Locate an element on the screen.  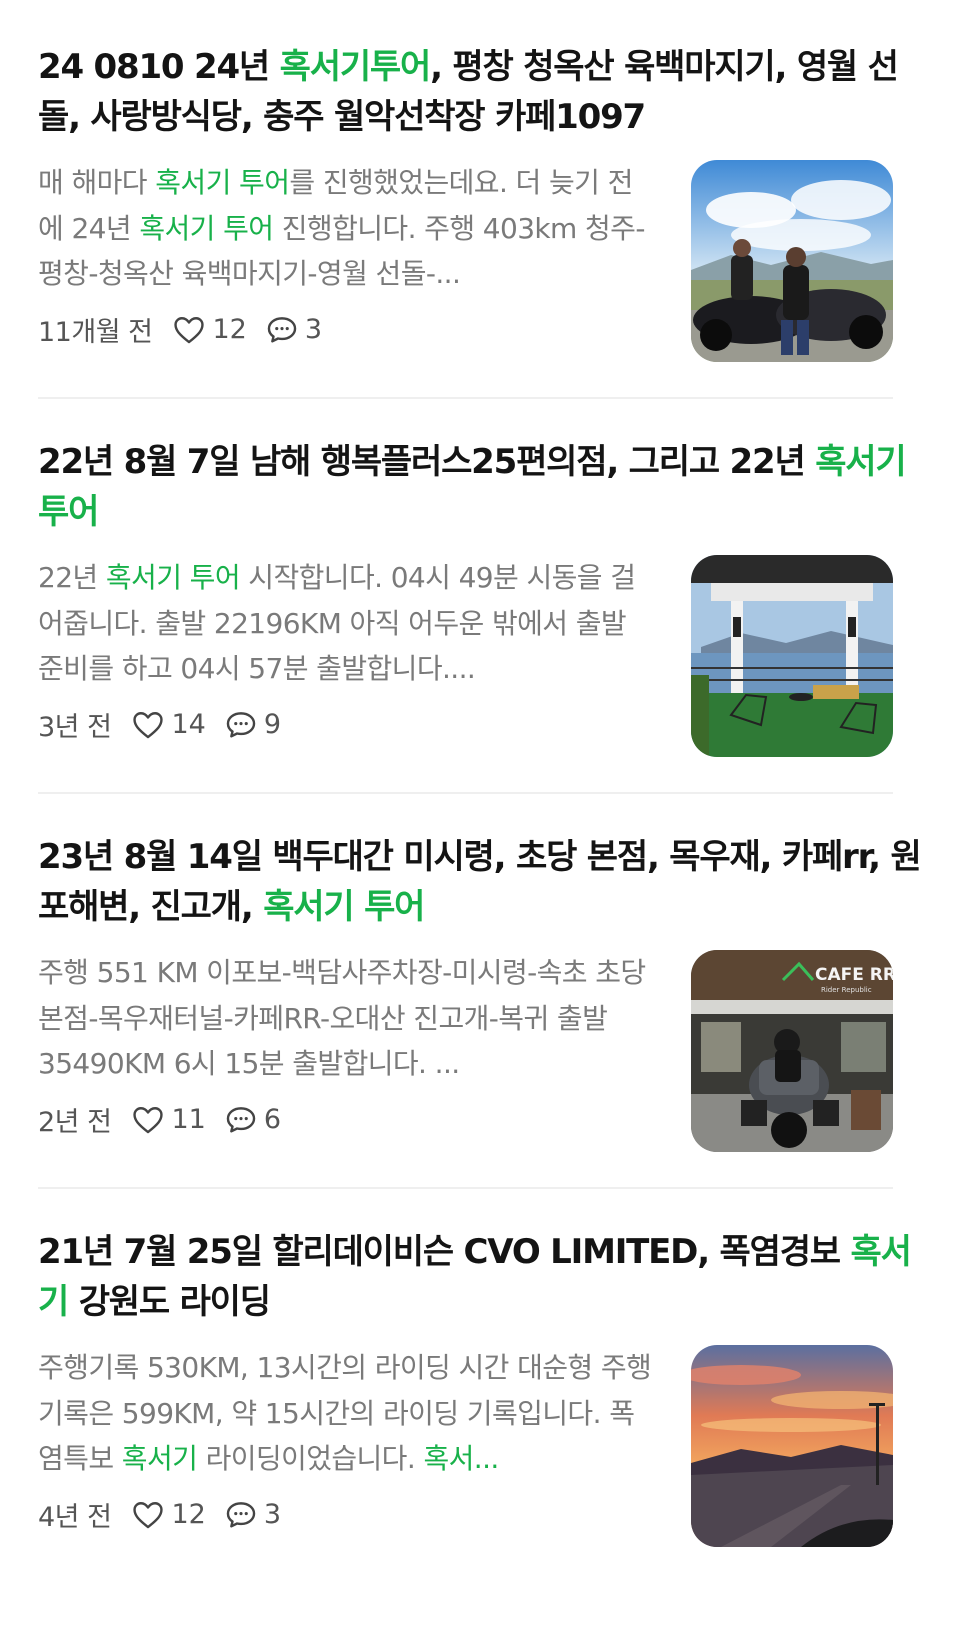
like-count: 11 is located at coordinates (188, 1119).